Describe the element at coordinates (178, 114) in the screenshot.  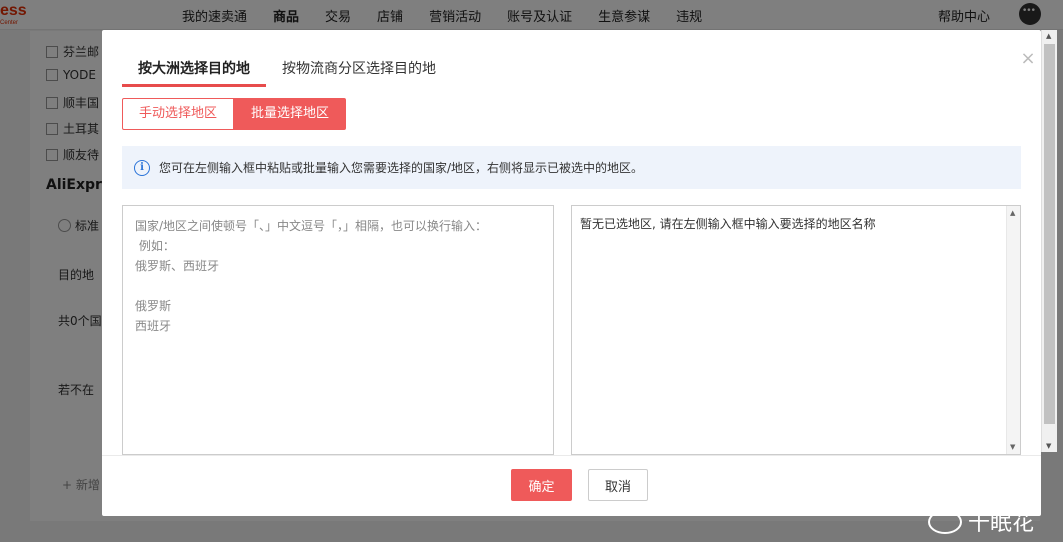
I see `manual-select-button: 手动选择地区` at that location.